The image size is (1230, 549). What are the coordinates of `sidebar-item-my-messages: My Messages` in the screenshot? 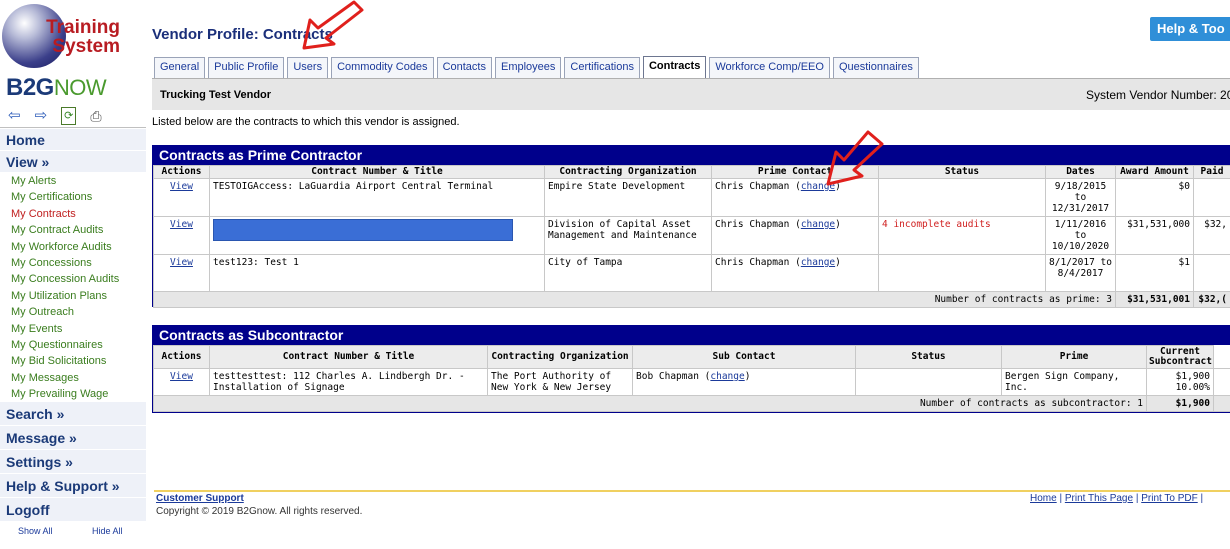 It's located at (73, 378).